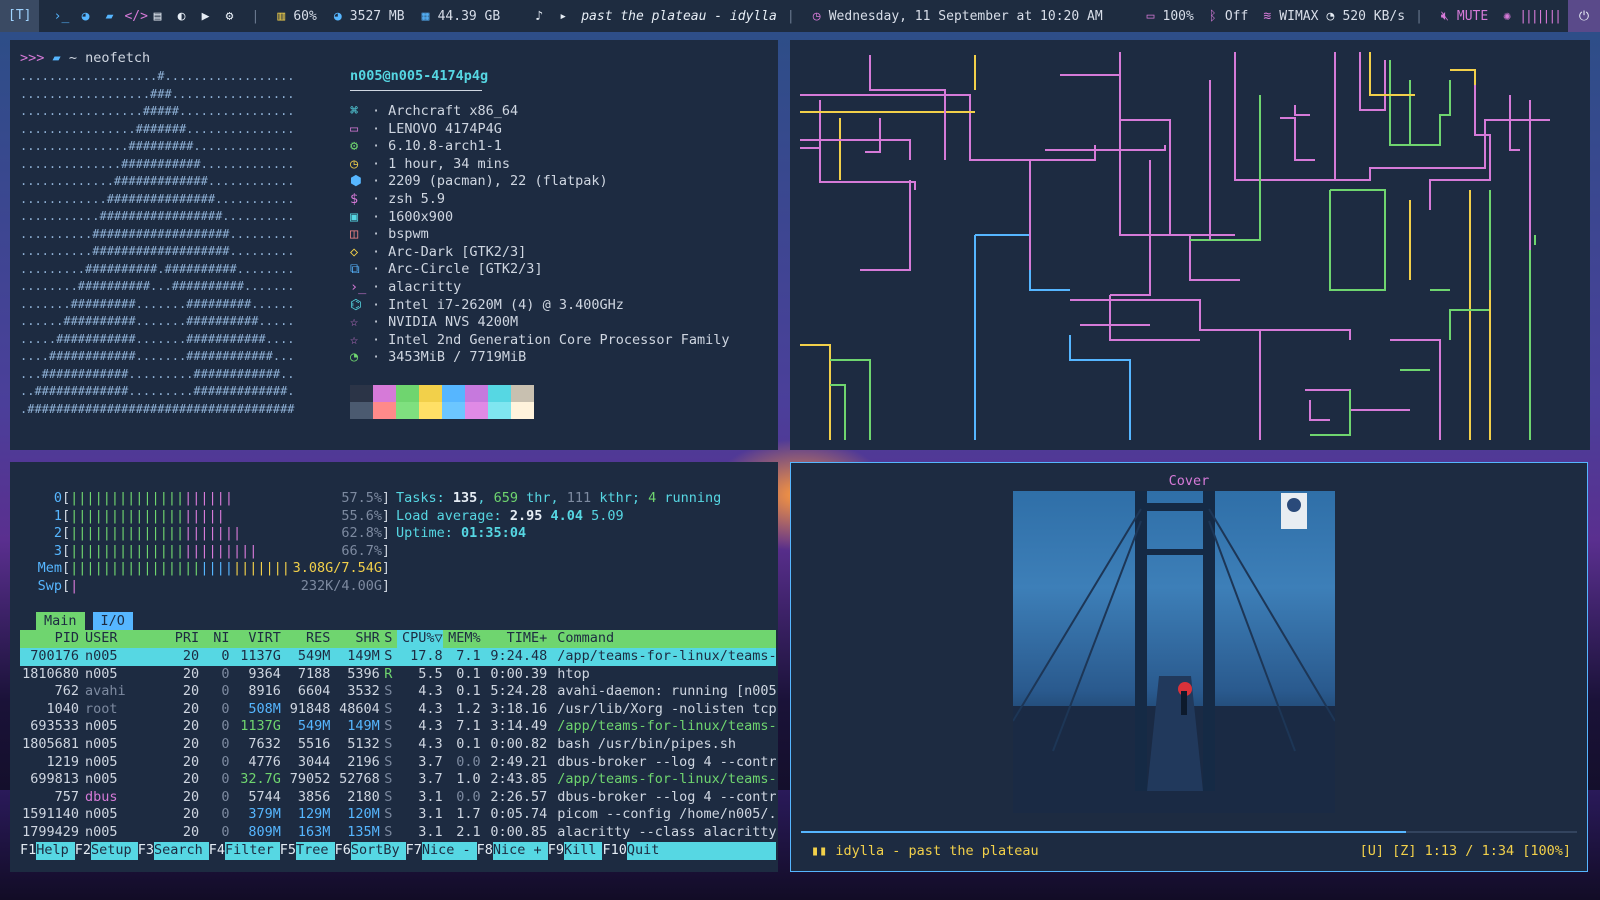 The width and height of the screenshot is (1600, 900). I want to click on column-header: TIME+, so click(514, 639).